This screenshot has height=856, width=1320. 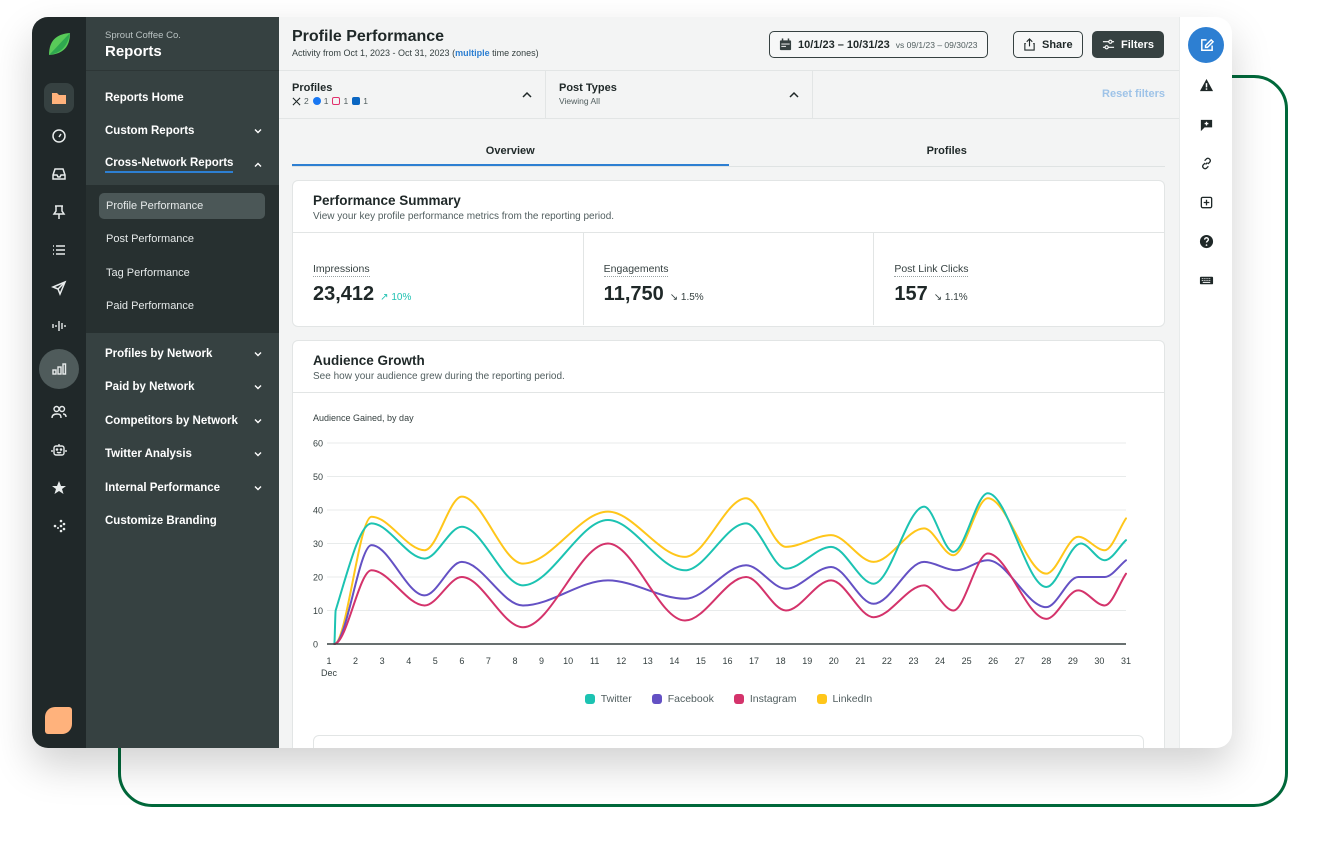 What do you see at coordinates (182, 522) in the screenshot?
I see `nav-item-customize-branding: Customize Branding` at bounding box center [182, 522].